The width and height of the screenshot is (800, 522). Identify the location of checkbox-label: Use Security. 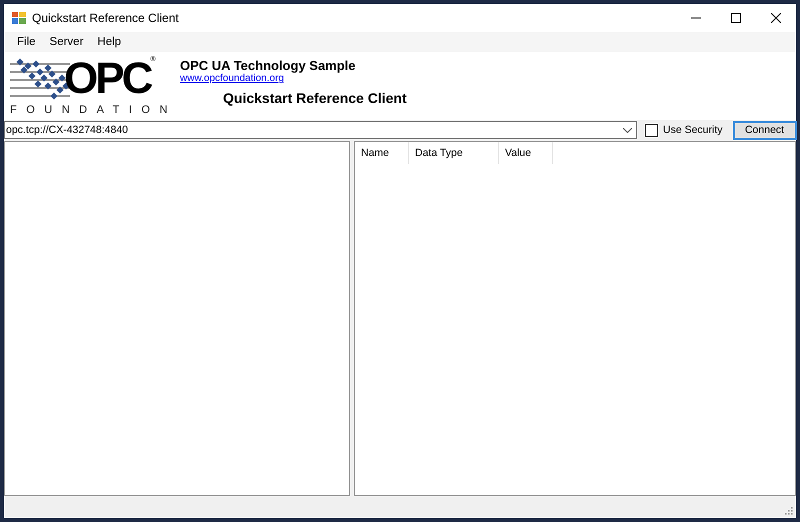
(693, 130).